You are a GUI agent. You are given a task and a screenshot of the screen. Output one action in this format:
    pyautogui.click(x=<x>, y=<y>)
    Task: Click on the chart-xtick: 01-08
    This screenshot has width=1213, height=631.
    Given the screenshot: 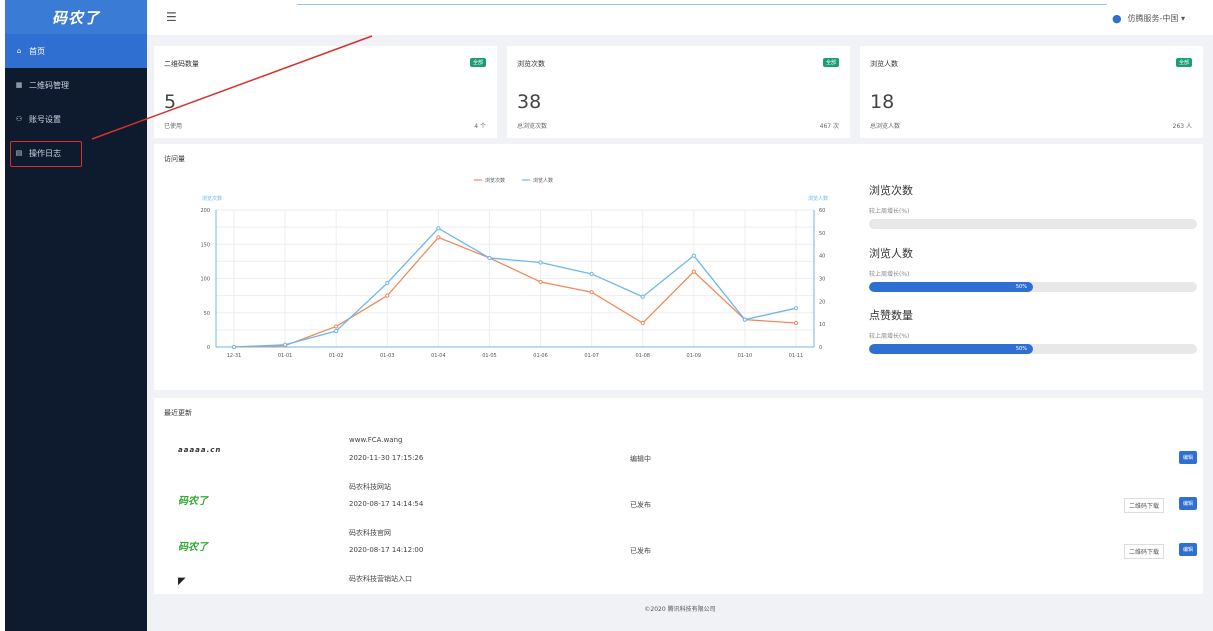 What is the action you would take?
    pyautogui.click(x=642, y=356)
    